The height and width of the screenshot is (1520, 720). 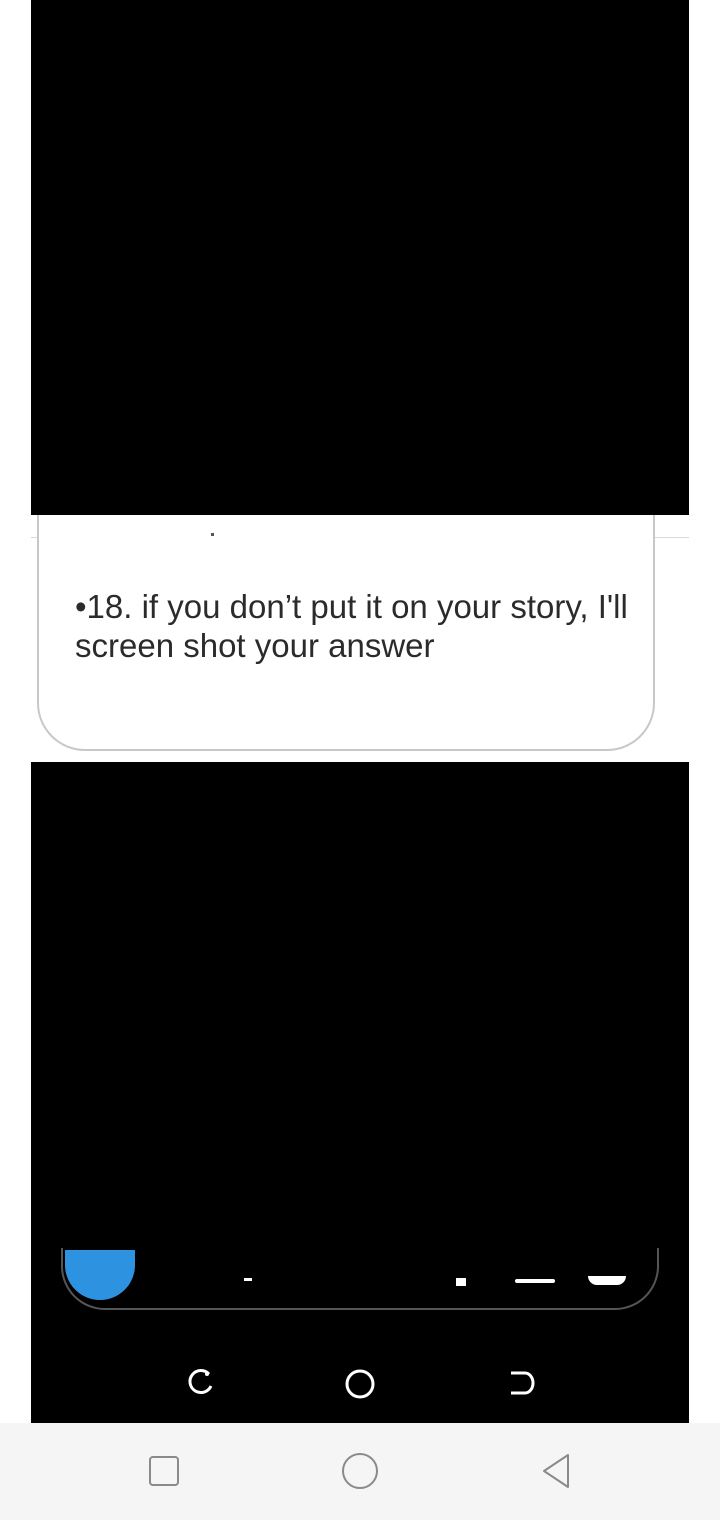 What do you see at coordinates (201, 1383) in the screenshot?
I see `recent-apps-icon` at bounding box center [201, 1383].